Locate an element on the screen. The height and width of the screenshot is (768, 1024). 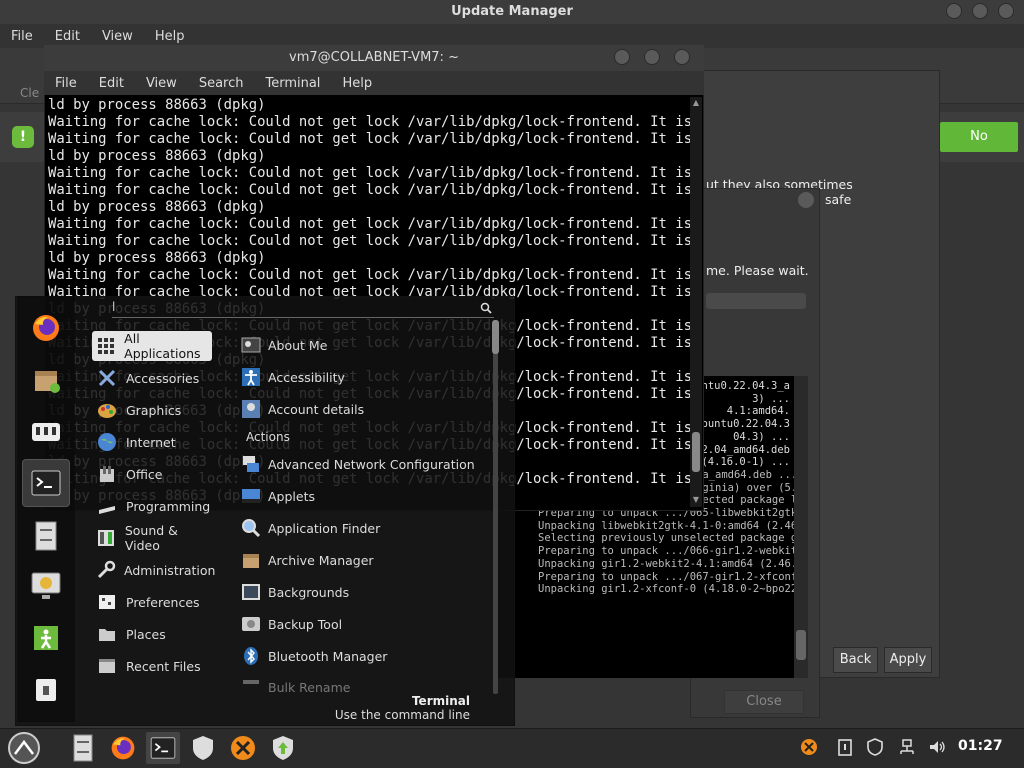
terminal-taskbar-icon is located at coordinates (163, 748).